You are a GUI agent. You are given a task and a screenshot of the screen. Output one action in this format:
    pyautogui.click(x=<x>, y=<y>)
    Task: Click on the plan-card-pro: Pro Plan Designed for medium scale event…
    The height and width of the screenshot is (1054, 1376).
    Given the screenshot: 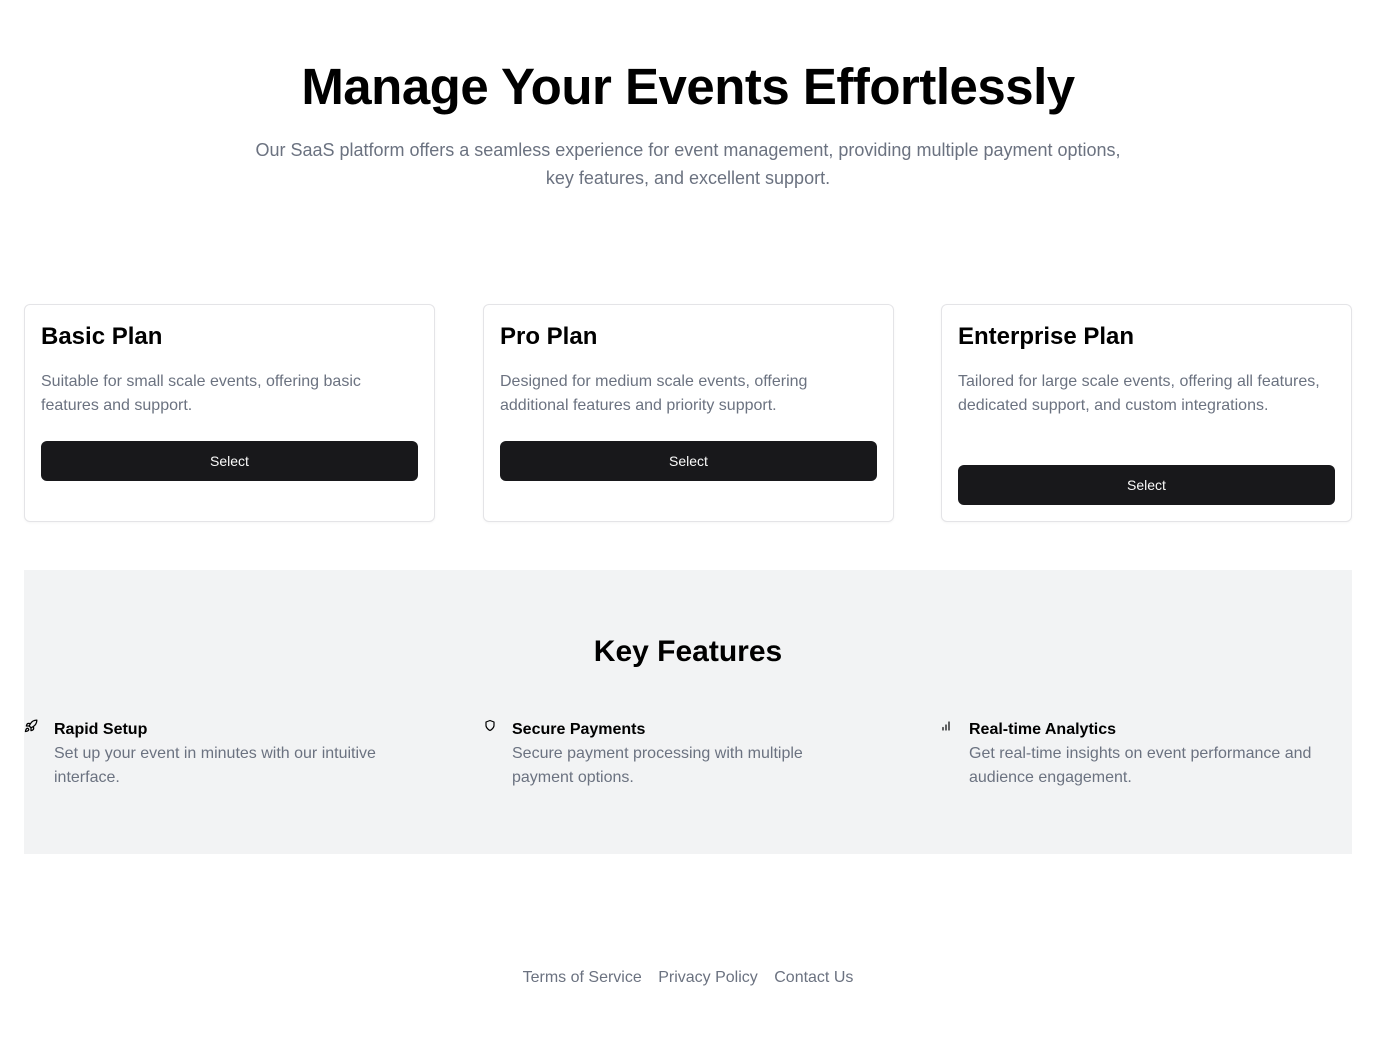 What is the action you would take?
    pyautogui.click(x=688, y=413)
    